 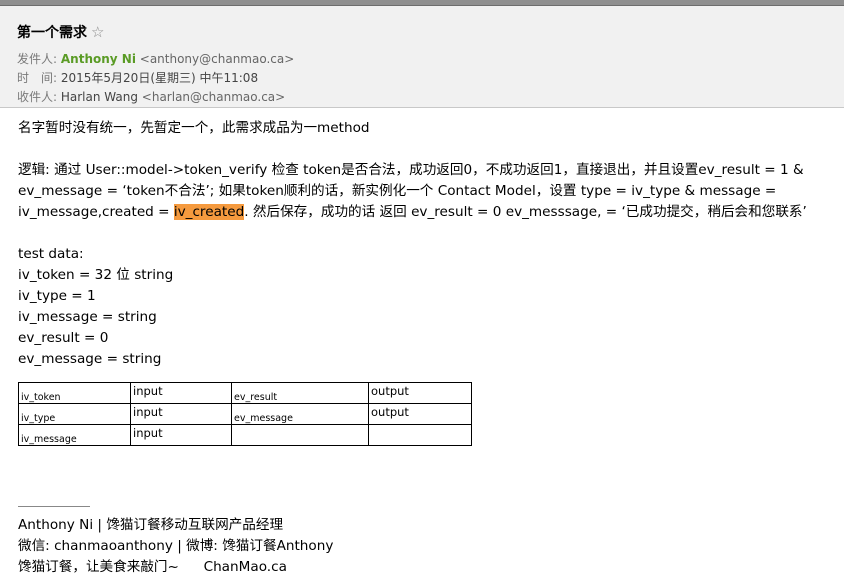 What do you see at coordinates (37, 78) in the screenshot?
I see `time-label: 时 间:` at bounding box center [37, 78].